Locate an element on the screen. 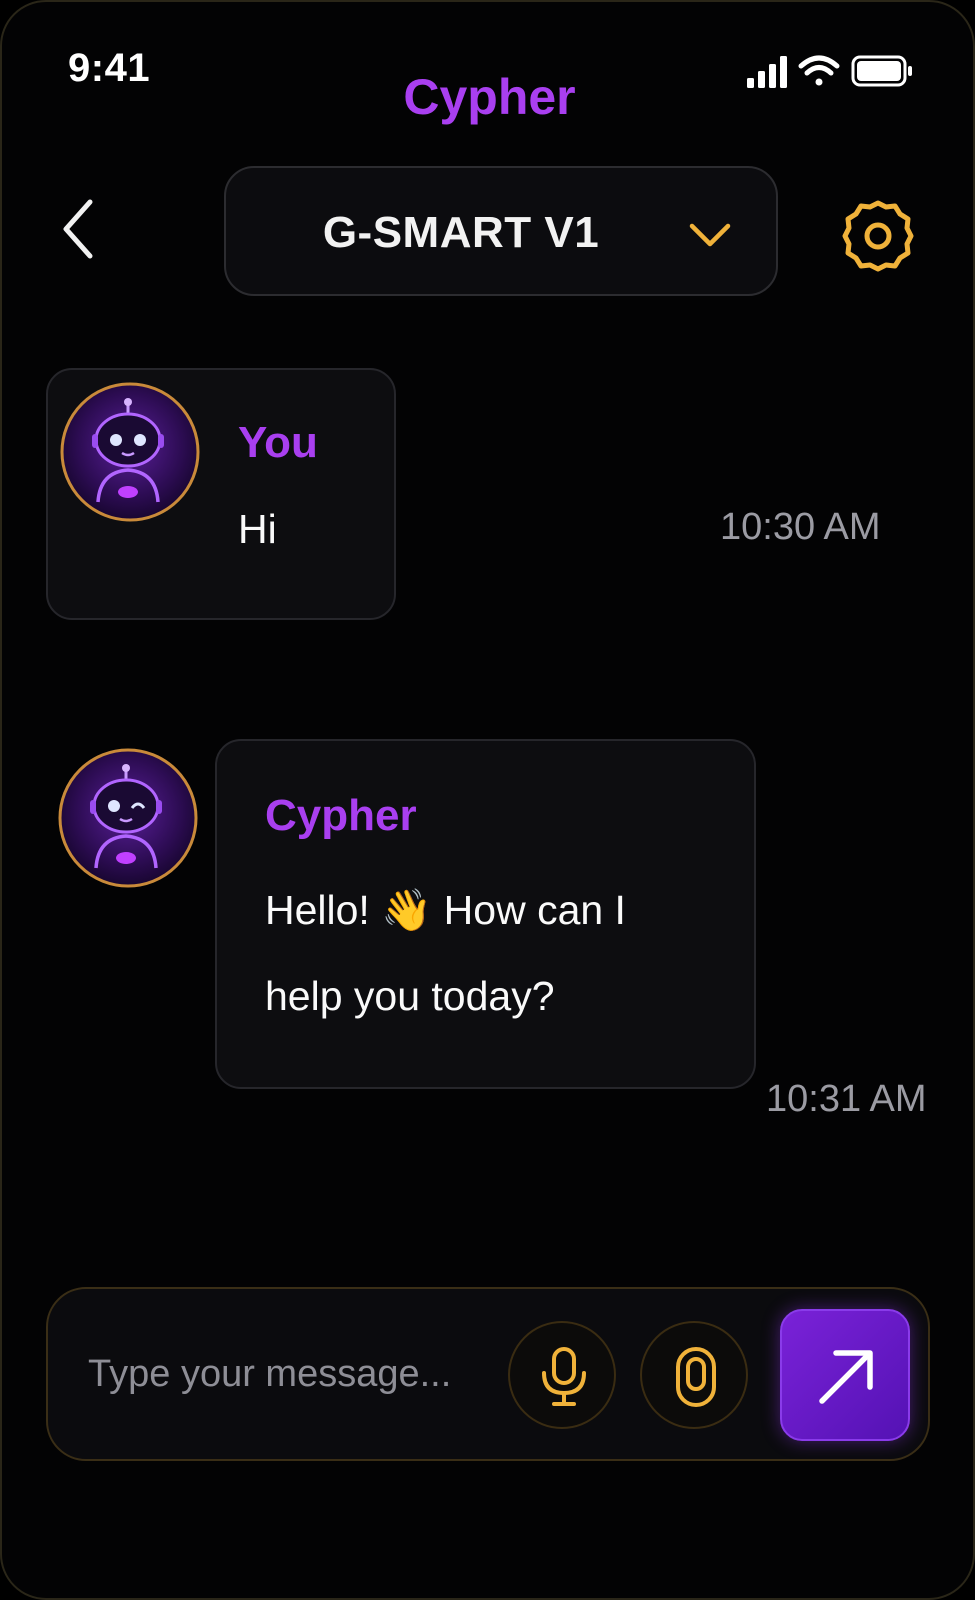  chevron-left-icon is located at coordinates (78, 229).